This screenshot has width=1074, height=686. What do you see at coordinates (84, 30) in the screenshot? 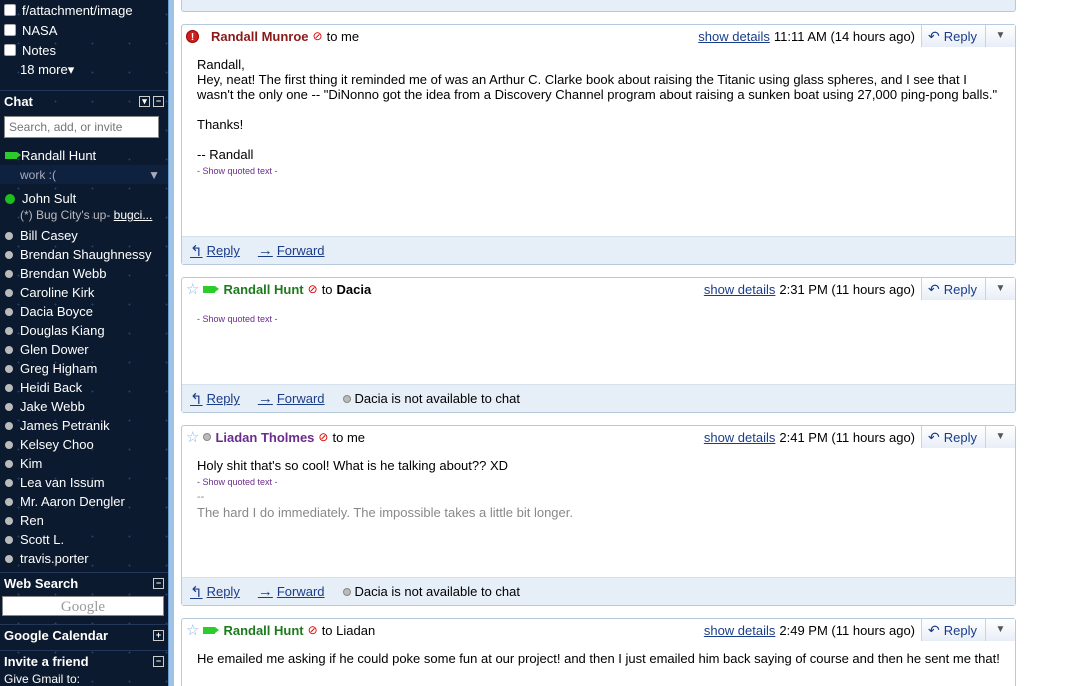
I see `label-item: NASA` at bounding box center [84, 30].